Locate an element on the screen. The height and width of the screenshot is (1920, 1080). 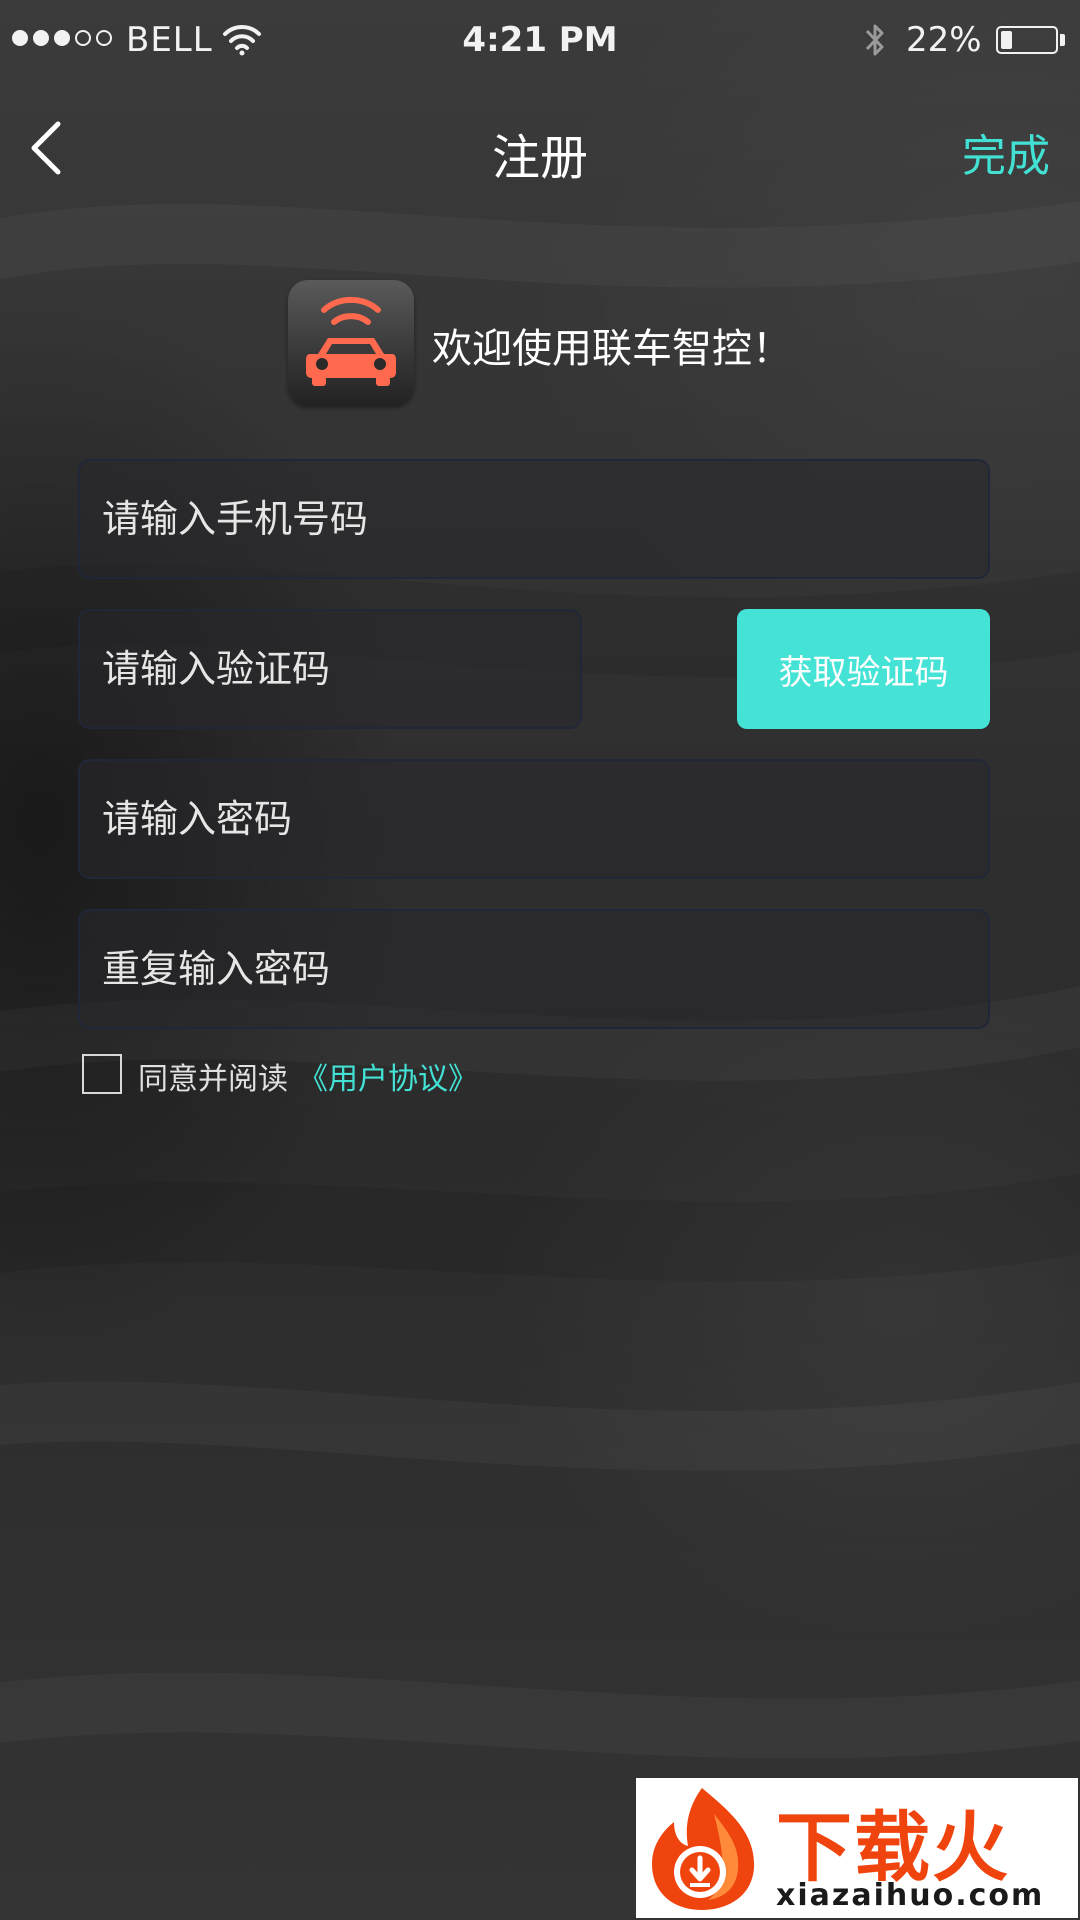
get-code-button: 获取验证码 is located at coordinates (863, 669).